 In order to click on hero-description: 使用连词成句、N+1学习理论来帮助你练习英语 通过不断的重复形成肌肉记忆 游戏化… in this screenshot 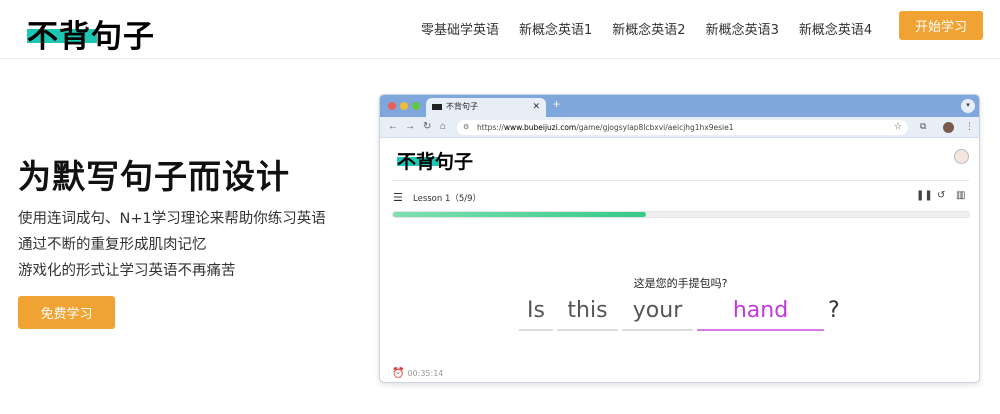, I will do `click(172, 245)`.